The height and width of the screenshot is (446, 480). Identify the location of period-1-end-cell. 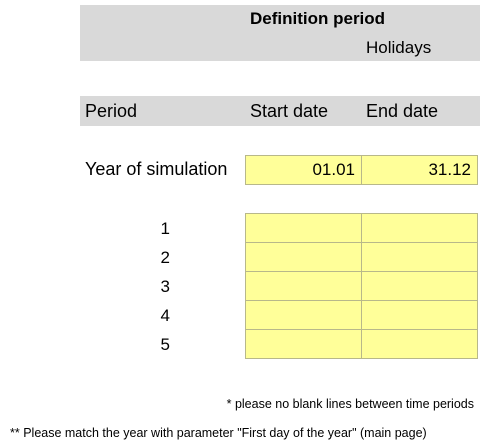
(419, 228).